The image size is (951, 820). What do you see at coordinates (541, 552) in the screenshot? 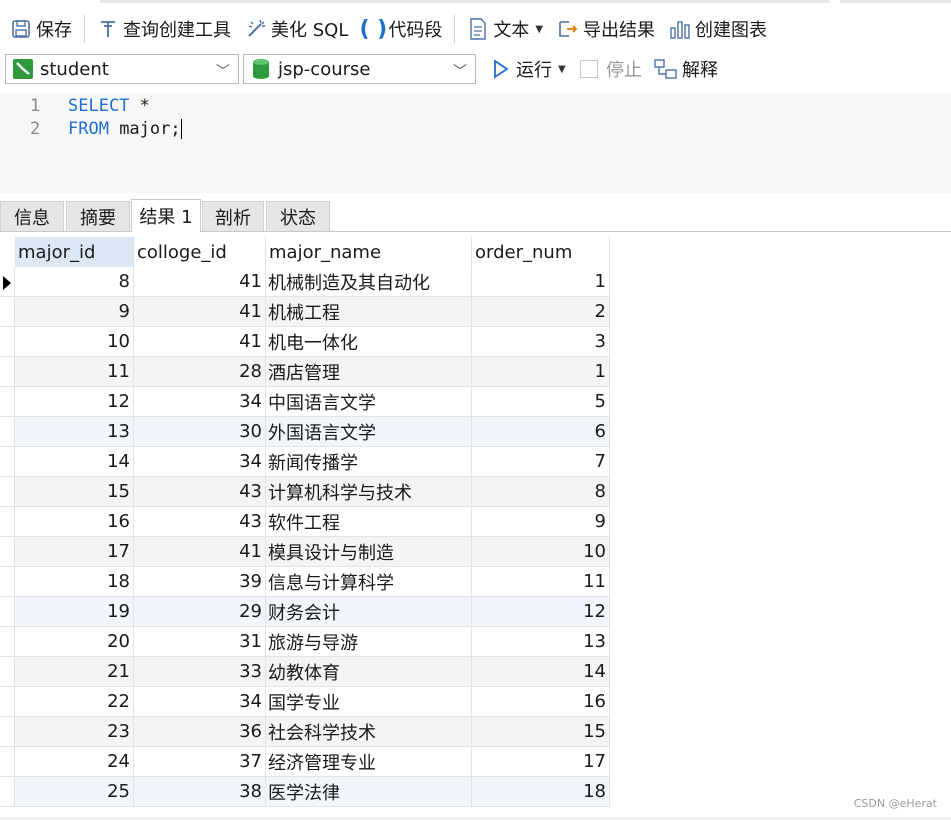
I see `cell-order-num: 10` at bounding box center [541, 552].